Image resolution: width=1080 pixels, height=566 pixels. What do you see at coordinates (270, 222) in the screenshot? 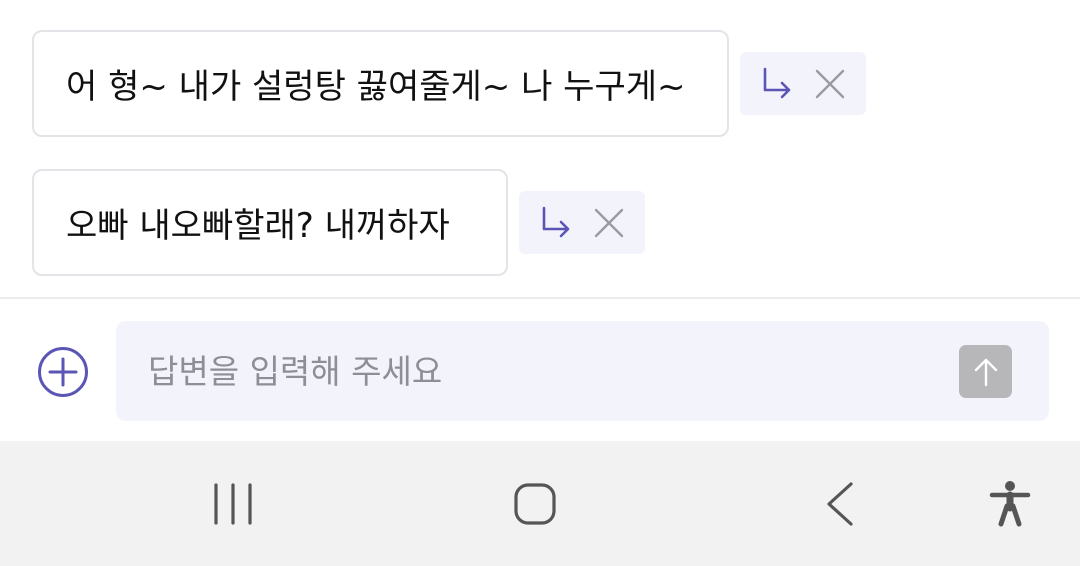
I see `suggestion-bubble: 오빠 내오빠할래? 내꺼하자` at bounding box center [270, 222].